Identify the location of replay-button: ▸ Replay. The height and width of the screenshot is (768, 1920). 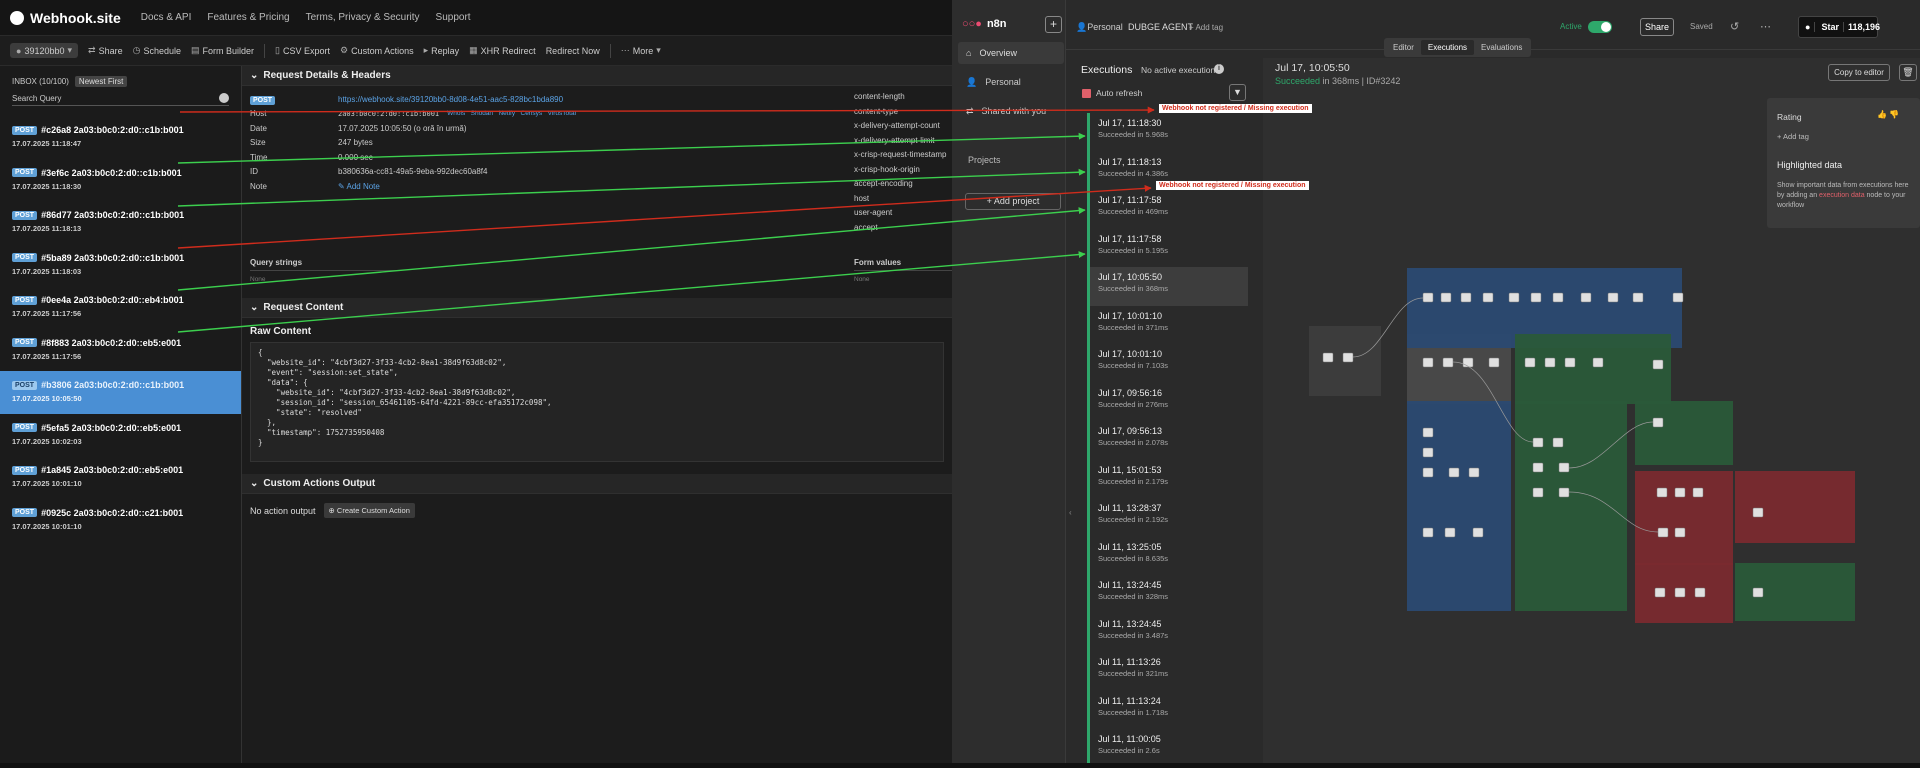
(442, 50).